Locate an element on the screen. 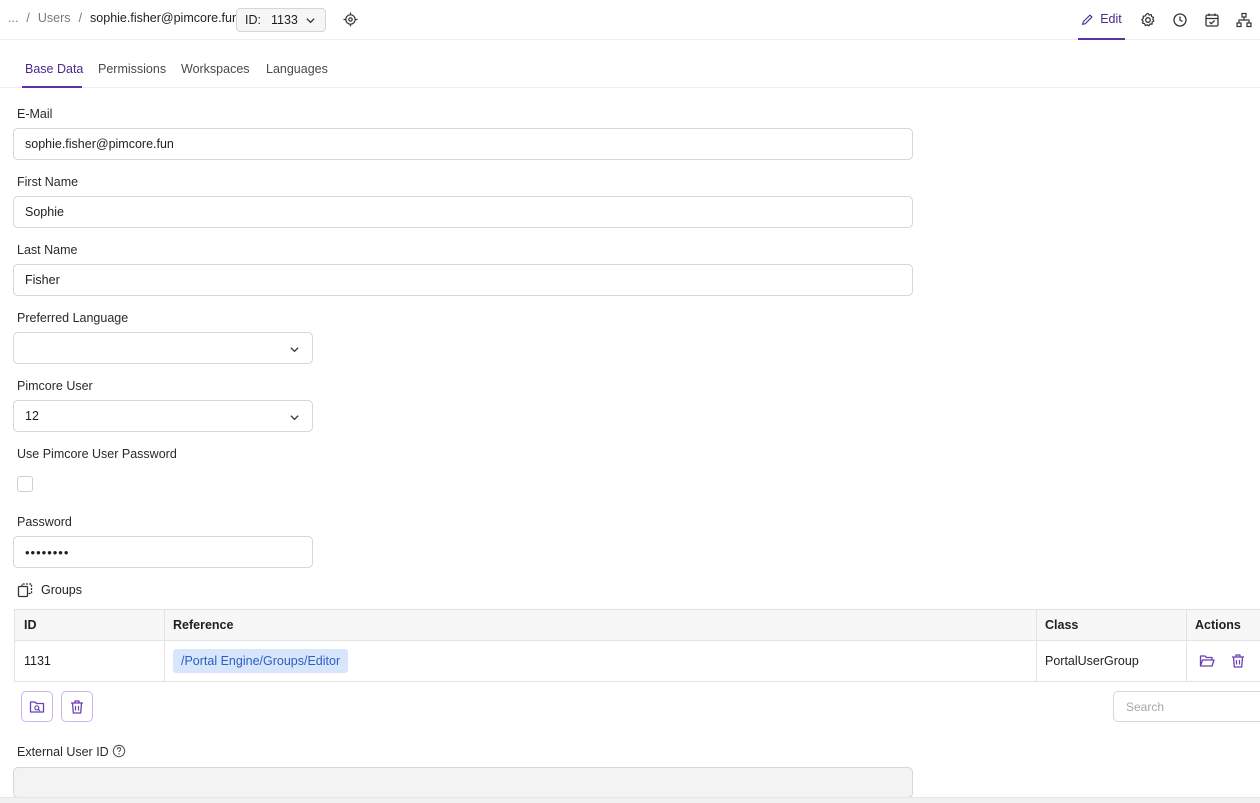 This screenshot has height=803, width=1260. table-header: ID Reference Class Actions is located at coordinates (637, 625).